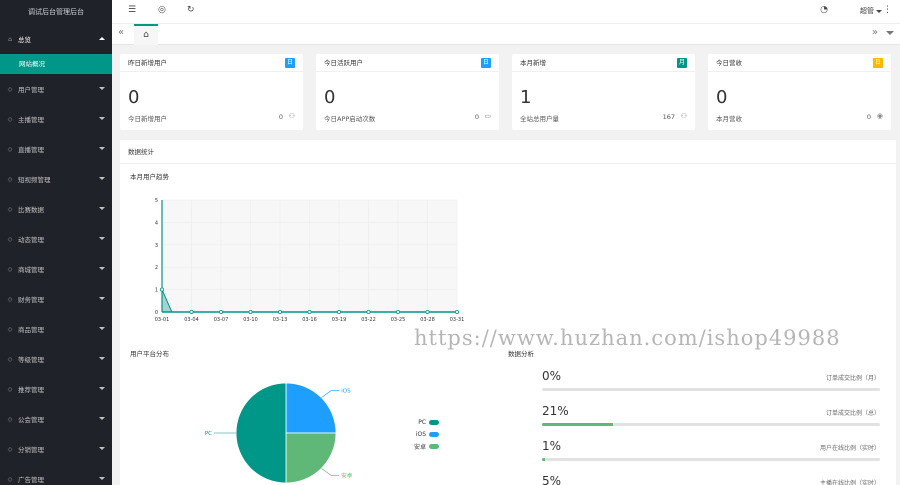 This screenshot has height=485, width=900. Describe the element at coordinates (121, 32) in the screenshot. I see `tab-scroll-left-icon: «` at that location.